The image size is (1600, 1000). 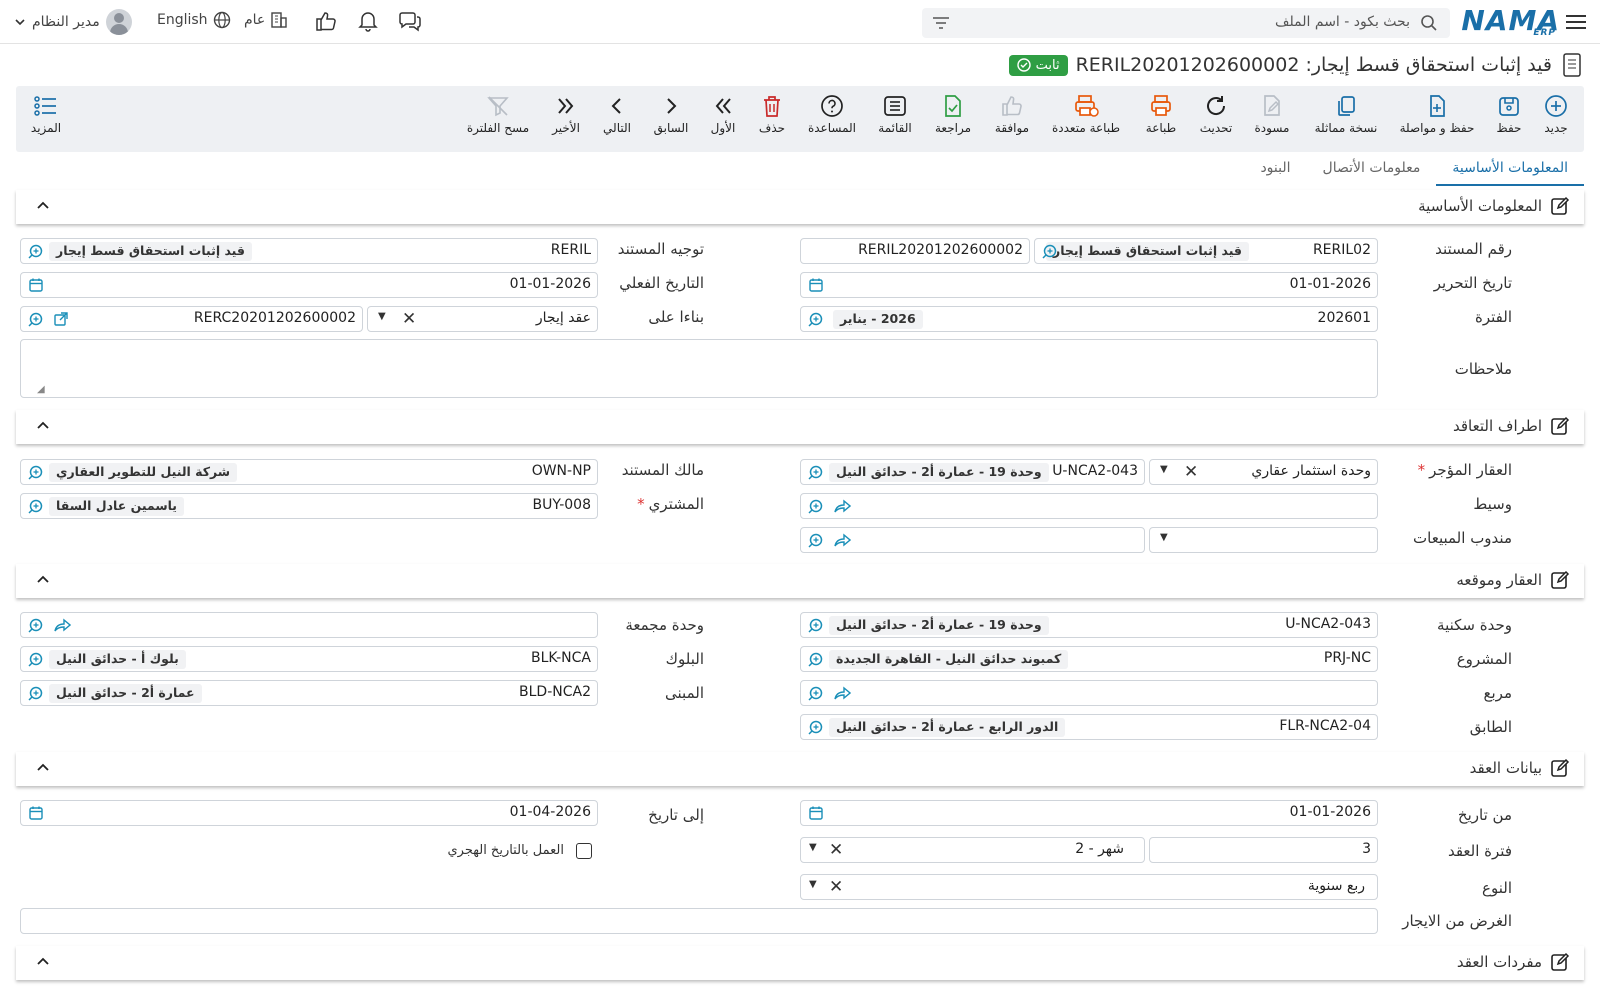 I want to click on to-date-field: 01-04-2026, so click(x=309, y=813).